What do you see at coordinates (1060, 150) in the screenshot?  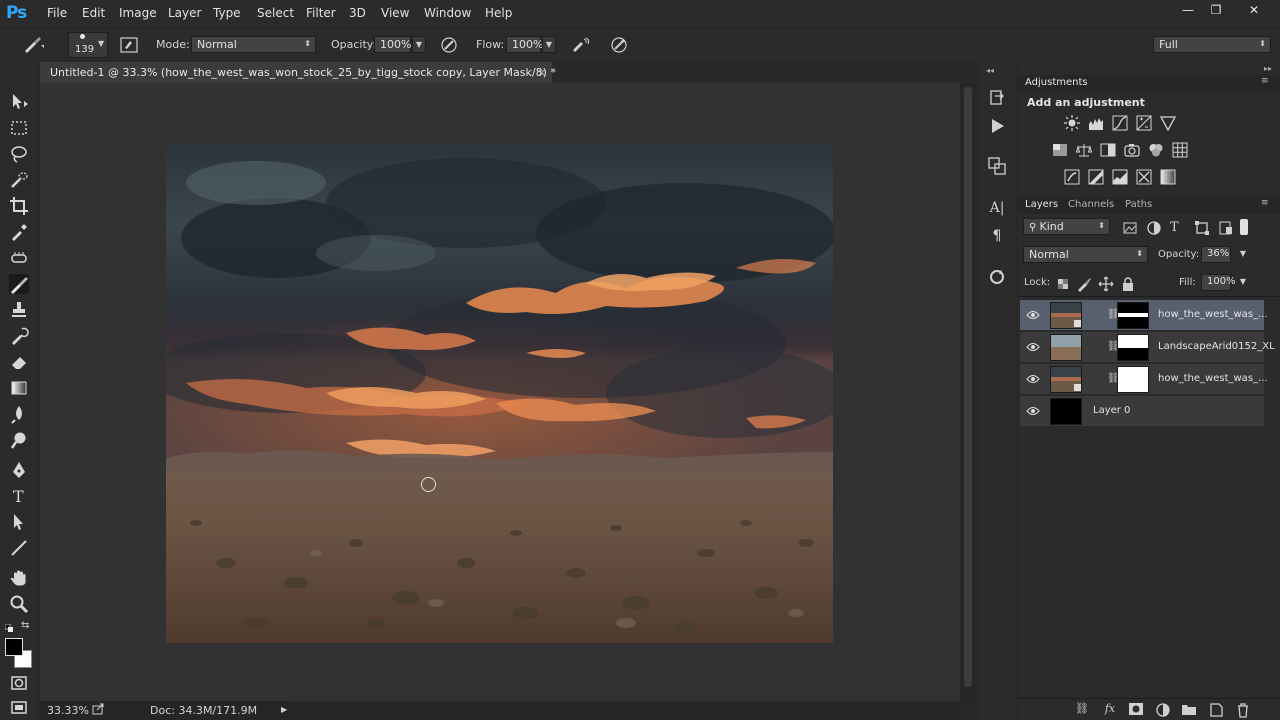 I see `hue-saturation-icon` at bounding box center [1060, 150].